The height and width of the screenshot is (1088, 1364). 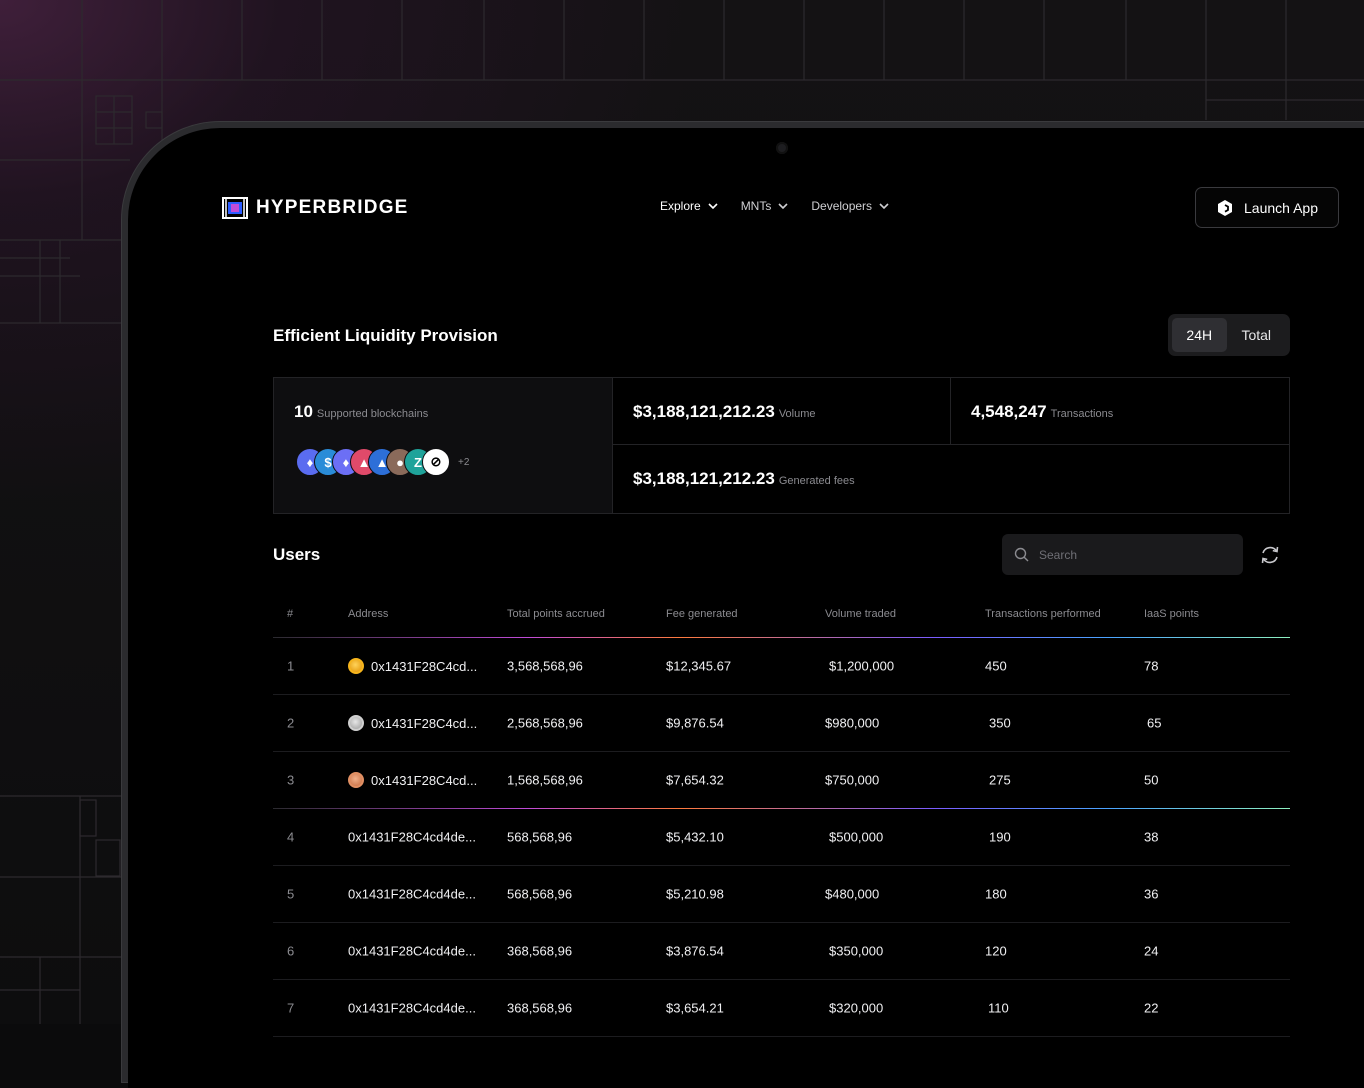 I want to click on volume-label: Volume, so click(x=797, y=414).